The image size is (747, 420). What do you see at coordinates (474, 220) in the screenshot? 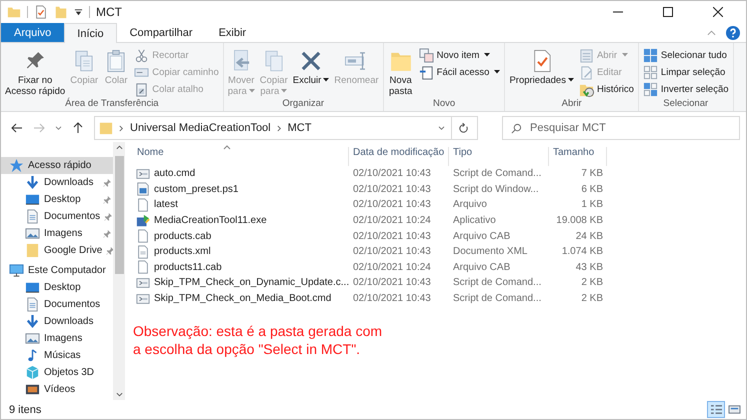
I see `type-cell-text: Aplicativo` at bounding box center [474, 220].